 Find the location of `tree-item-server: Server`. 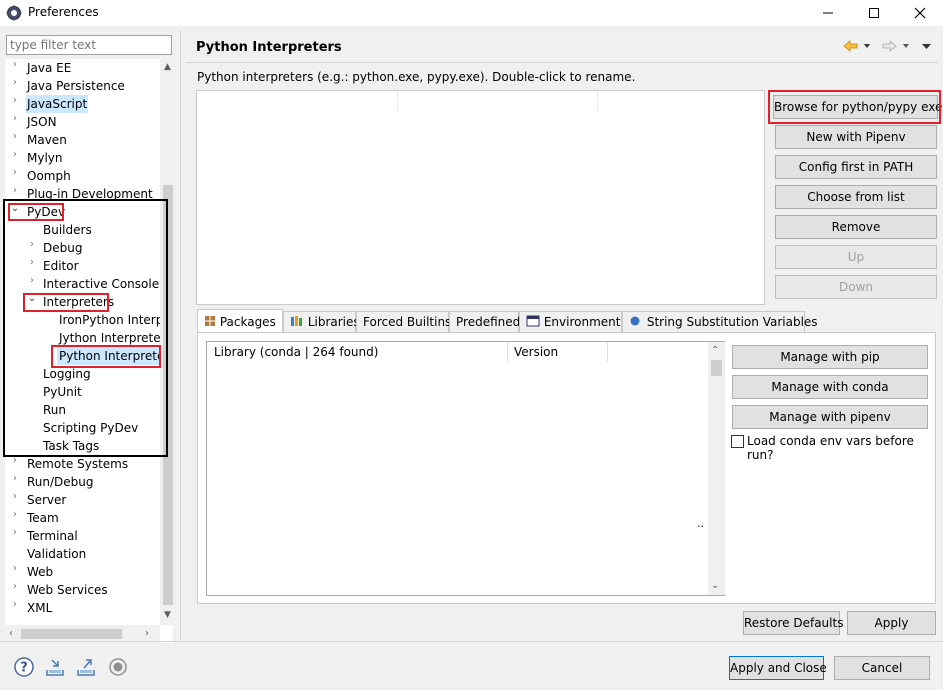

tree-item-server: Server is located at coordinates (46, 500).